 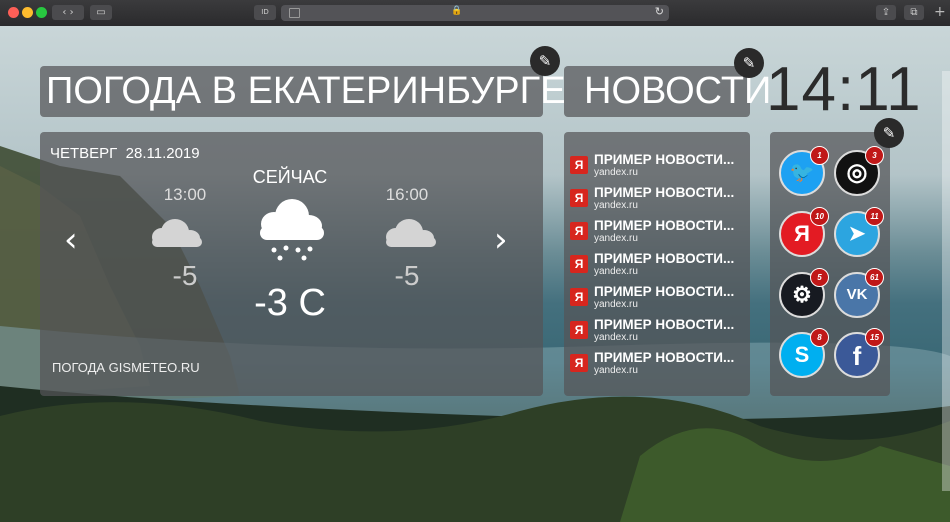 I want to click on facebook-icon: f 15, so click(x=859, y=353).